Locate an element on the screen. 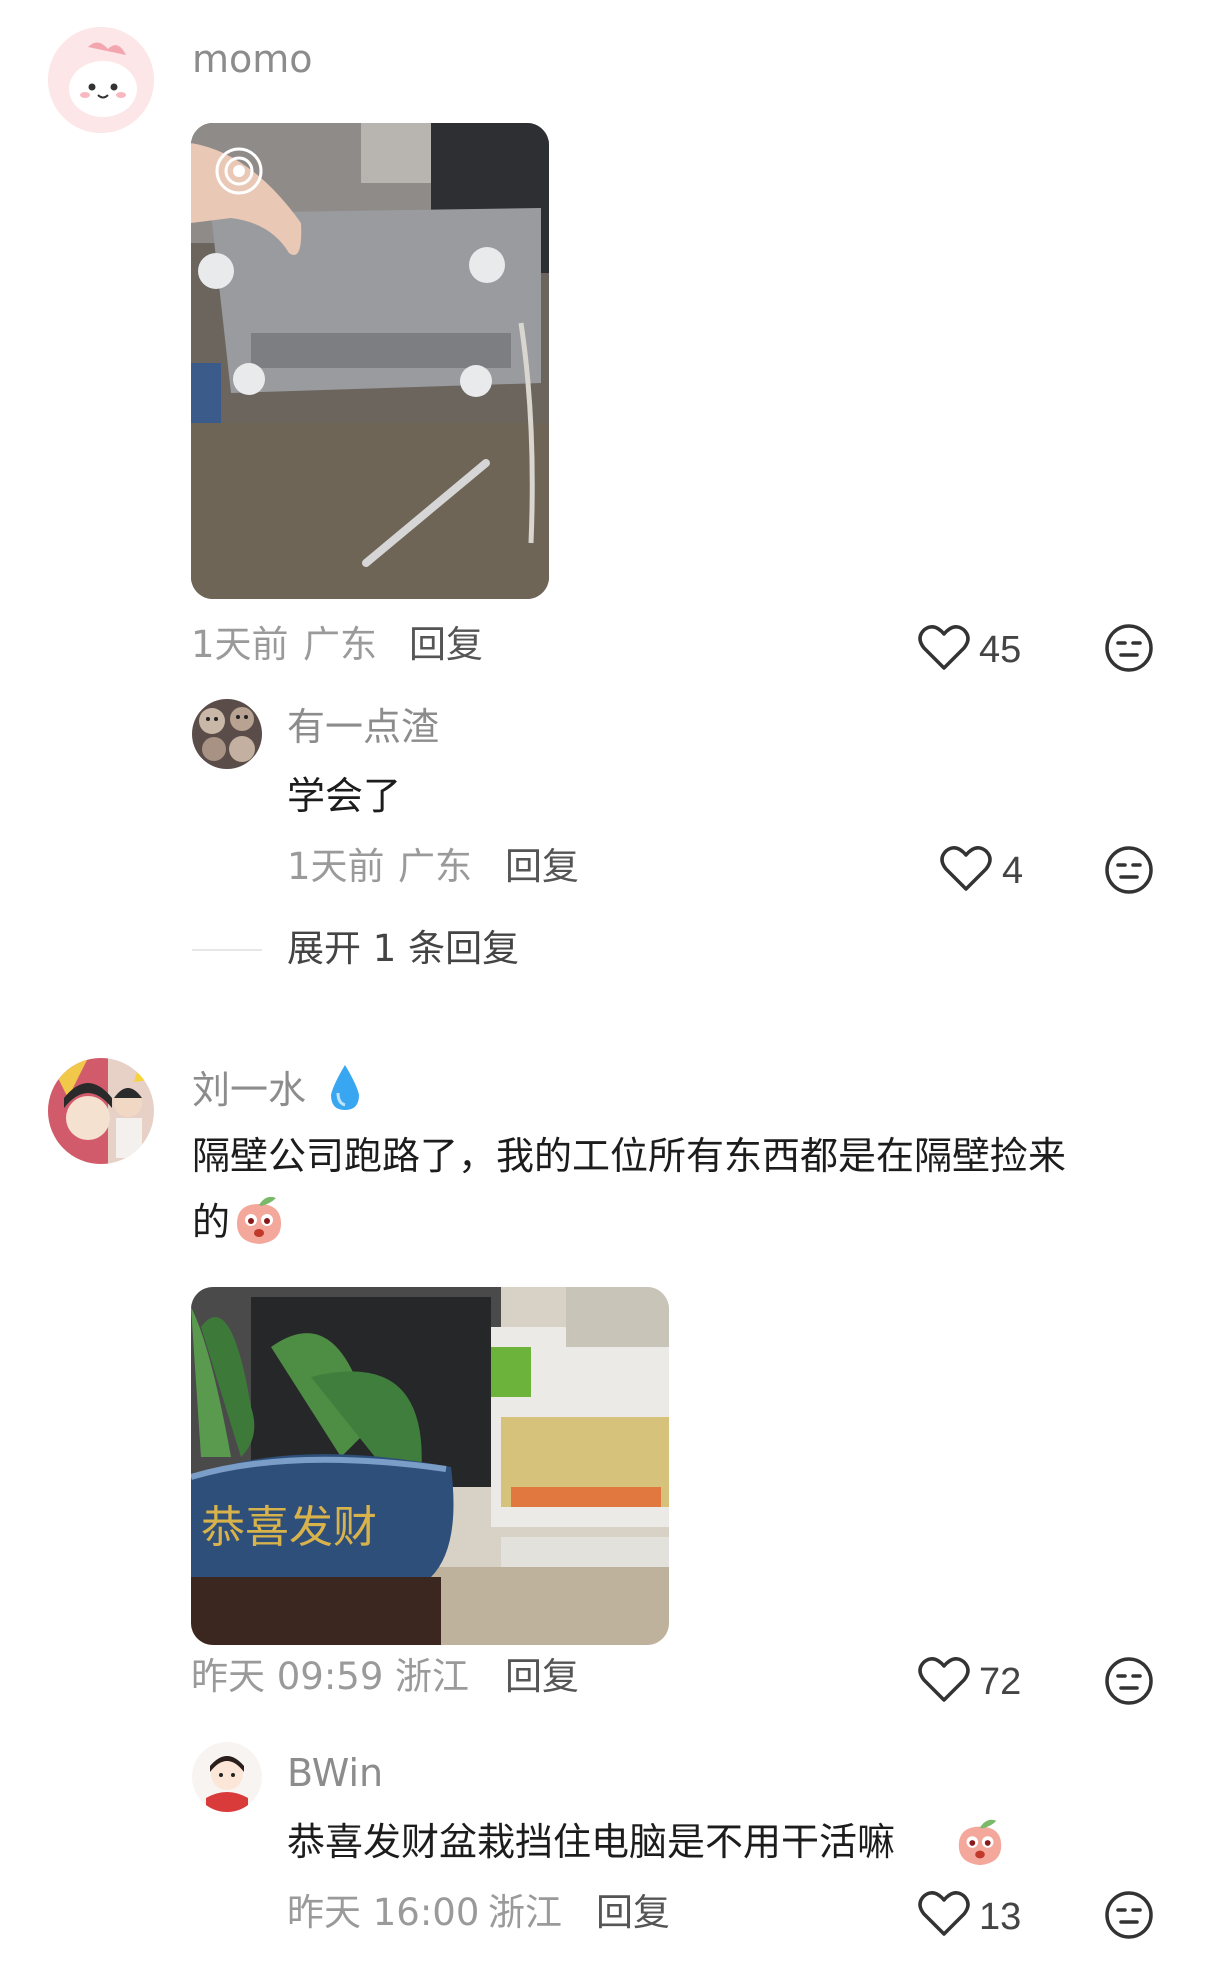 Image resolution: width=1206 pixels, height=1969 pixels. like-button: 45 is located at coordinates (978, 649).